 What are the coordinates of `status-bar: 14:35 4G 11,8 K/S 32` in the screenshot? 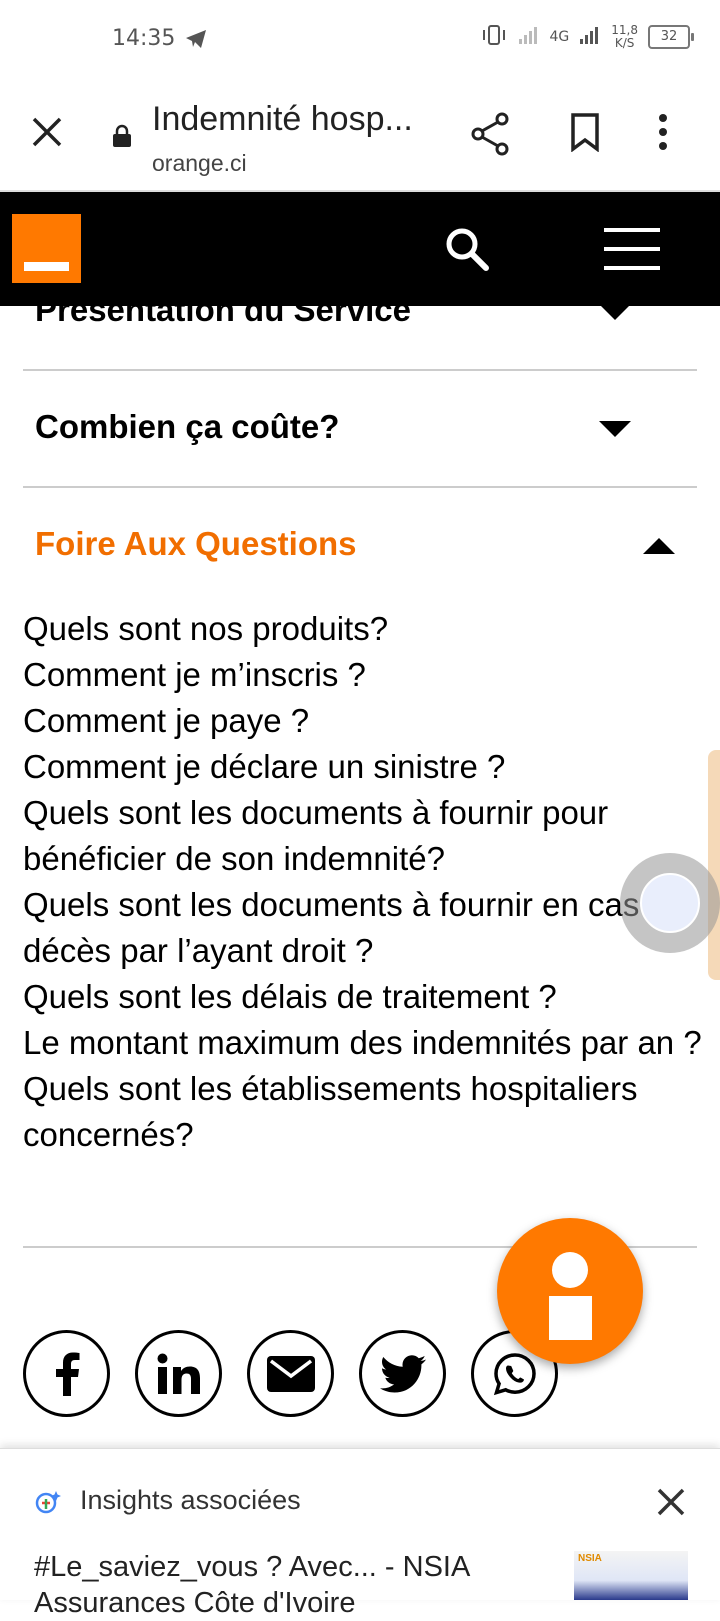 It's located at (360, 40).